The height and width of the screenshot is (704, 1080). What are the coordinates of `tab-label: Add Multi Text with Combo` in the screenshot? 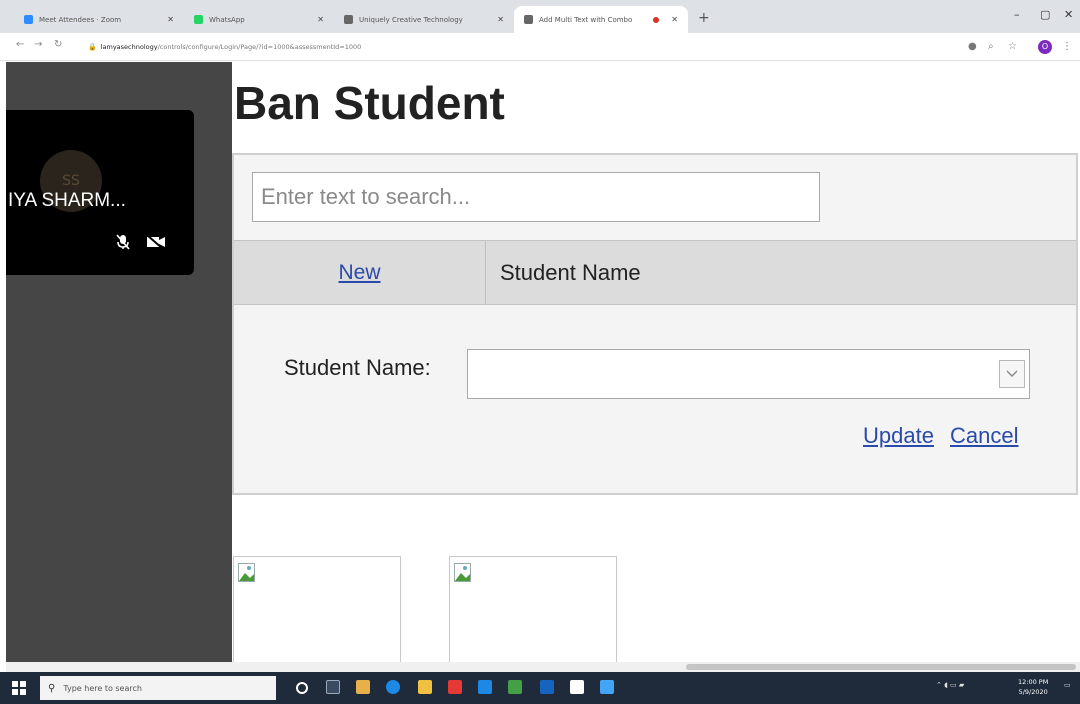 It's located at (586, 19).